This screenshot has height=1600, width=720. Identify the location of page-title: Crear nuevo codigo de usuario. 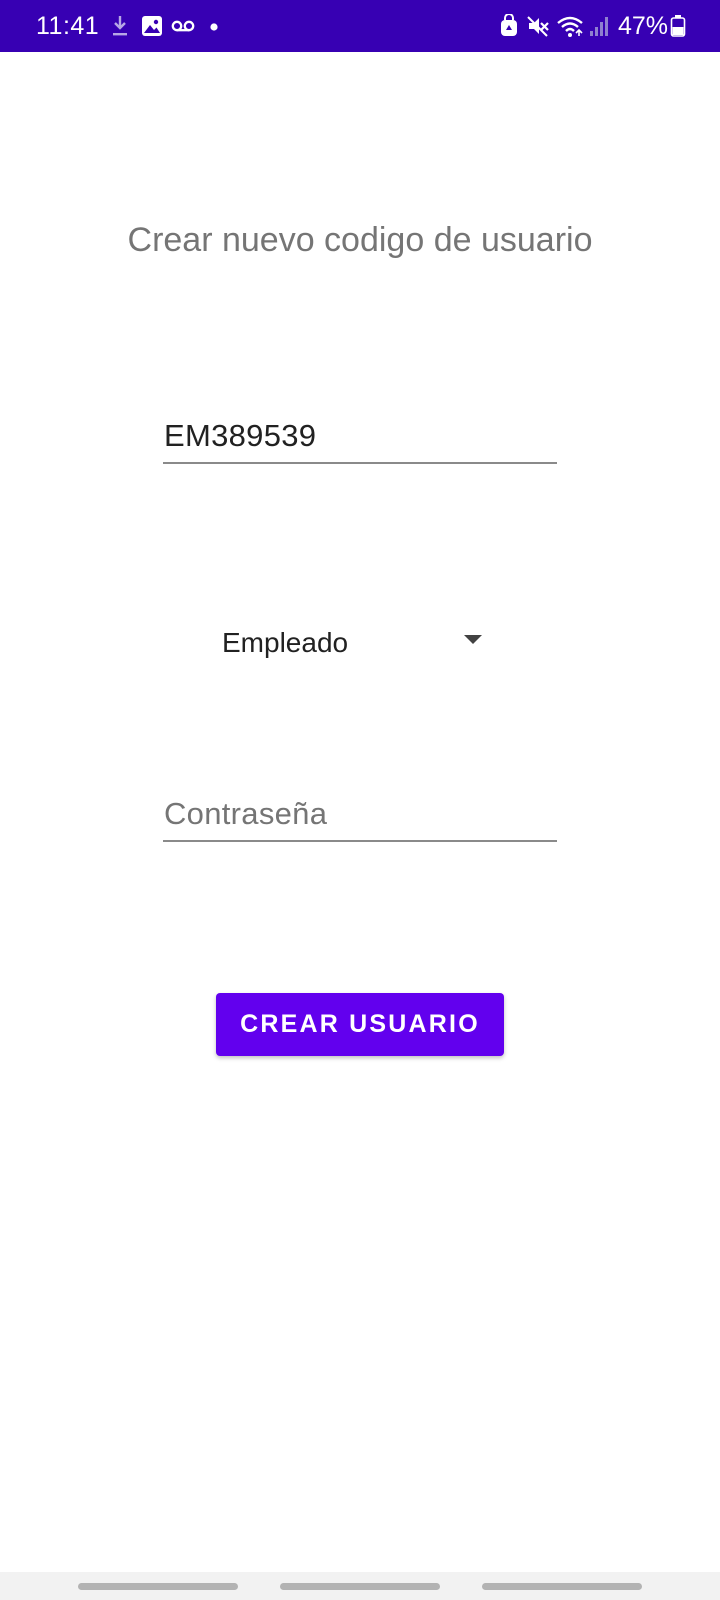
(360, 240).